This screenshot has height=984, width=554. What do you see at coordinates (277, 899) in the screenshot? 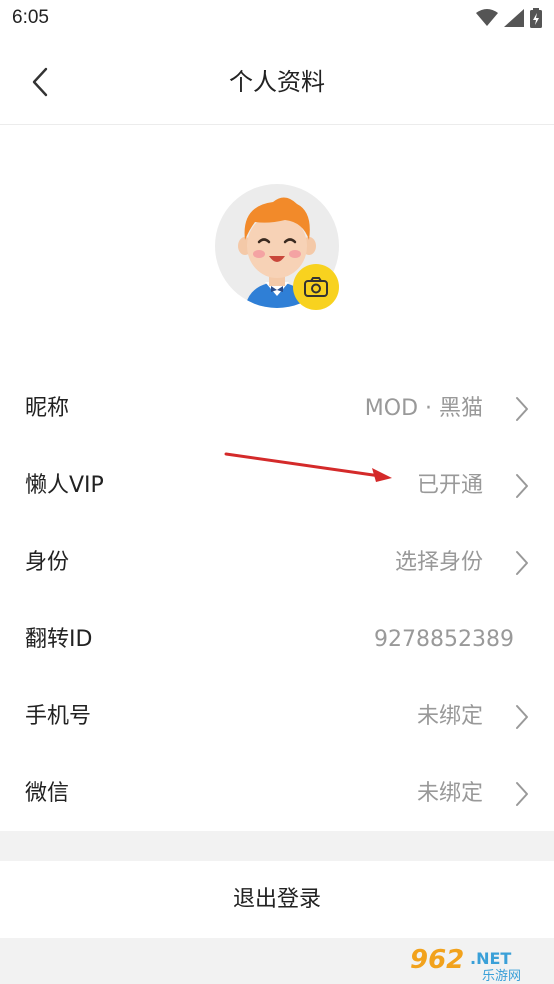
I see `logout-button: 退出登录` at bounding box center [277, 899].